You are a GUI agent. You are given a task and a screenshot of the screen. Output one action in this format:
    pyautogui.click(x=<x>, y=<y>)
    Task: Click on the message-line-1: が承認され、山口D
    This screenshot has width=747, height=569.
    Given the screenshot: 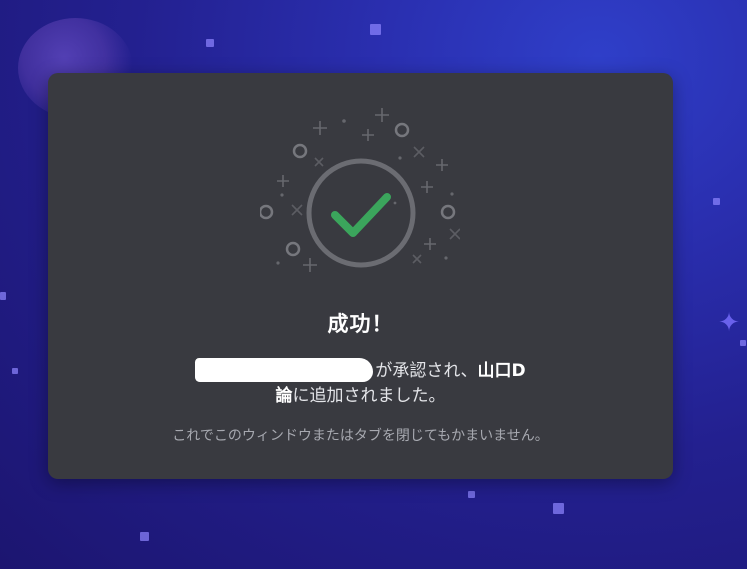 What is the action you would take?
    pyautogui.click(x=360, y=371)
    